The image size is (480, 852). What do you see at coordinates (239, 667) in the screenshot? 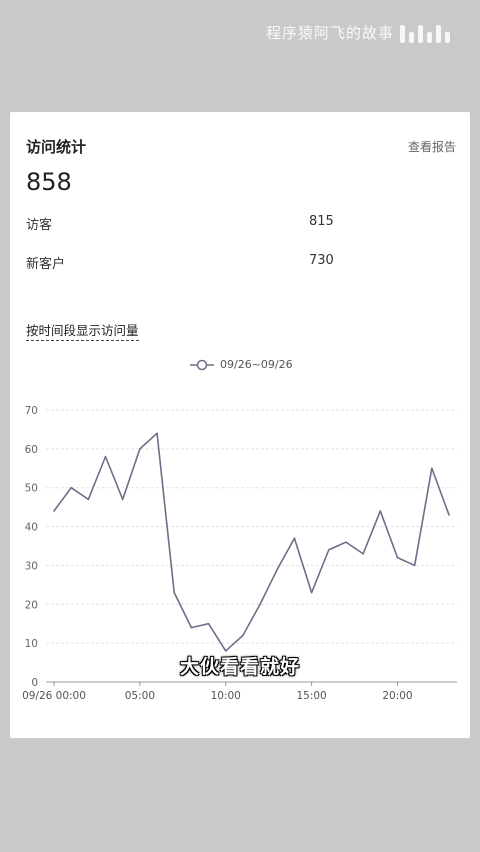
I see `video-subtitle: 大伙看看就好` at bounding box center [239, 667].